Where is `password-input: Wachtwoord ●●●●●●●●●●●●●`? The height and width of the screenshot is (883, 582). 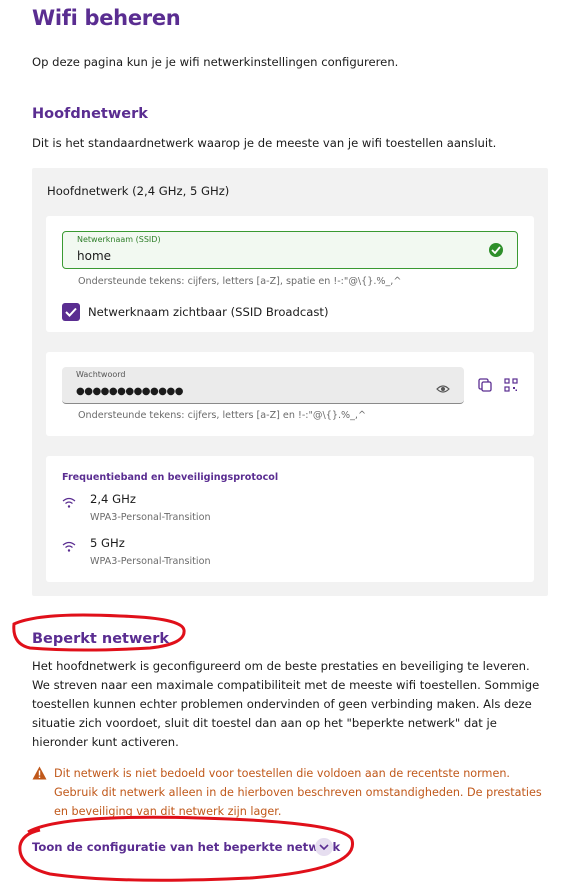
password-input: Wachtwoord ●●●●●●●●●●●●● is located at coordinates (263, 385).